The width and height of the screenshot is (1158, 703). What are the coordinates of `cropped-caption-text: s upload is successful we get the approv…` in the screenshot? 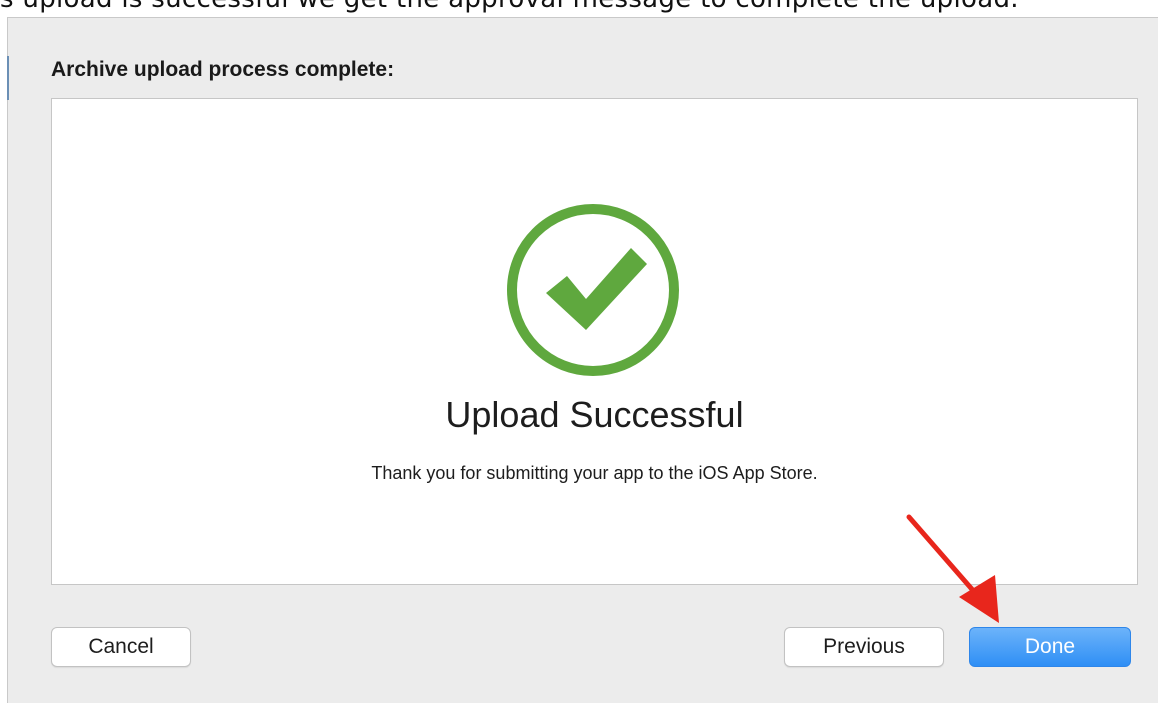 It's located at (509, 7).